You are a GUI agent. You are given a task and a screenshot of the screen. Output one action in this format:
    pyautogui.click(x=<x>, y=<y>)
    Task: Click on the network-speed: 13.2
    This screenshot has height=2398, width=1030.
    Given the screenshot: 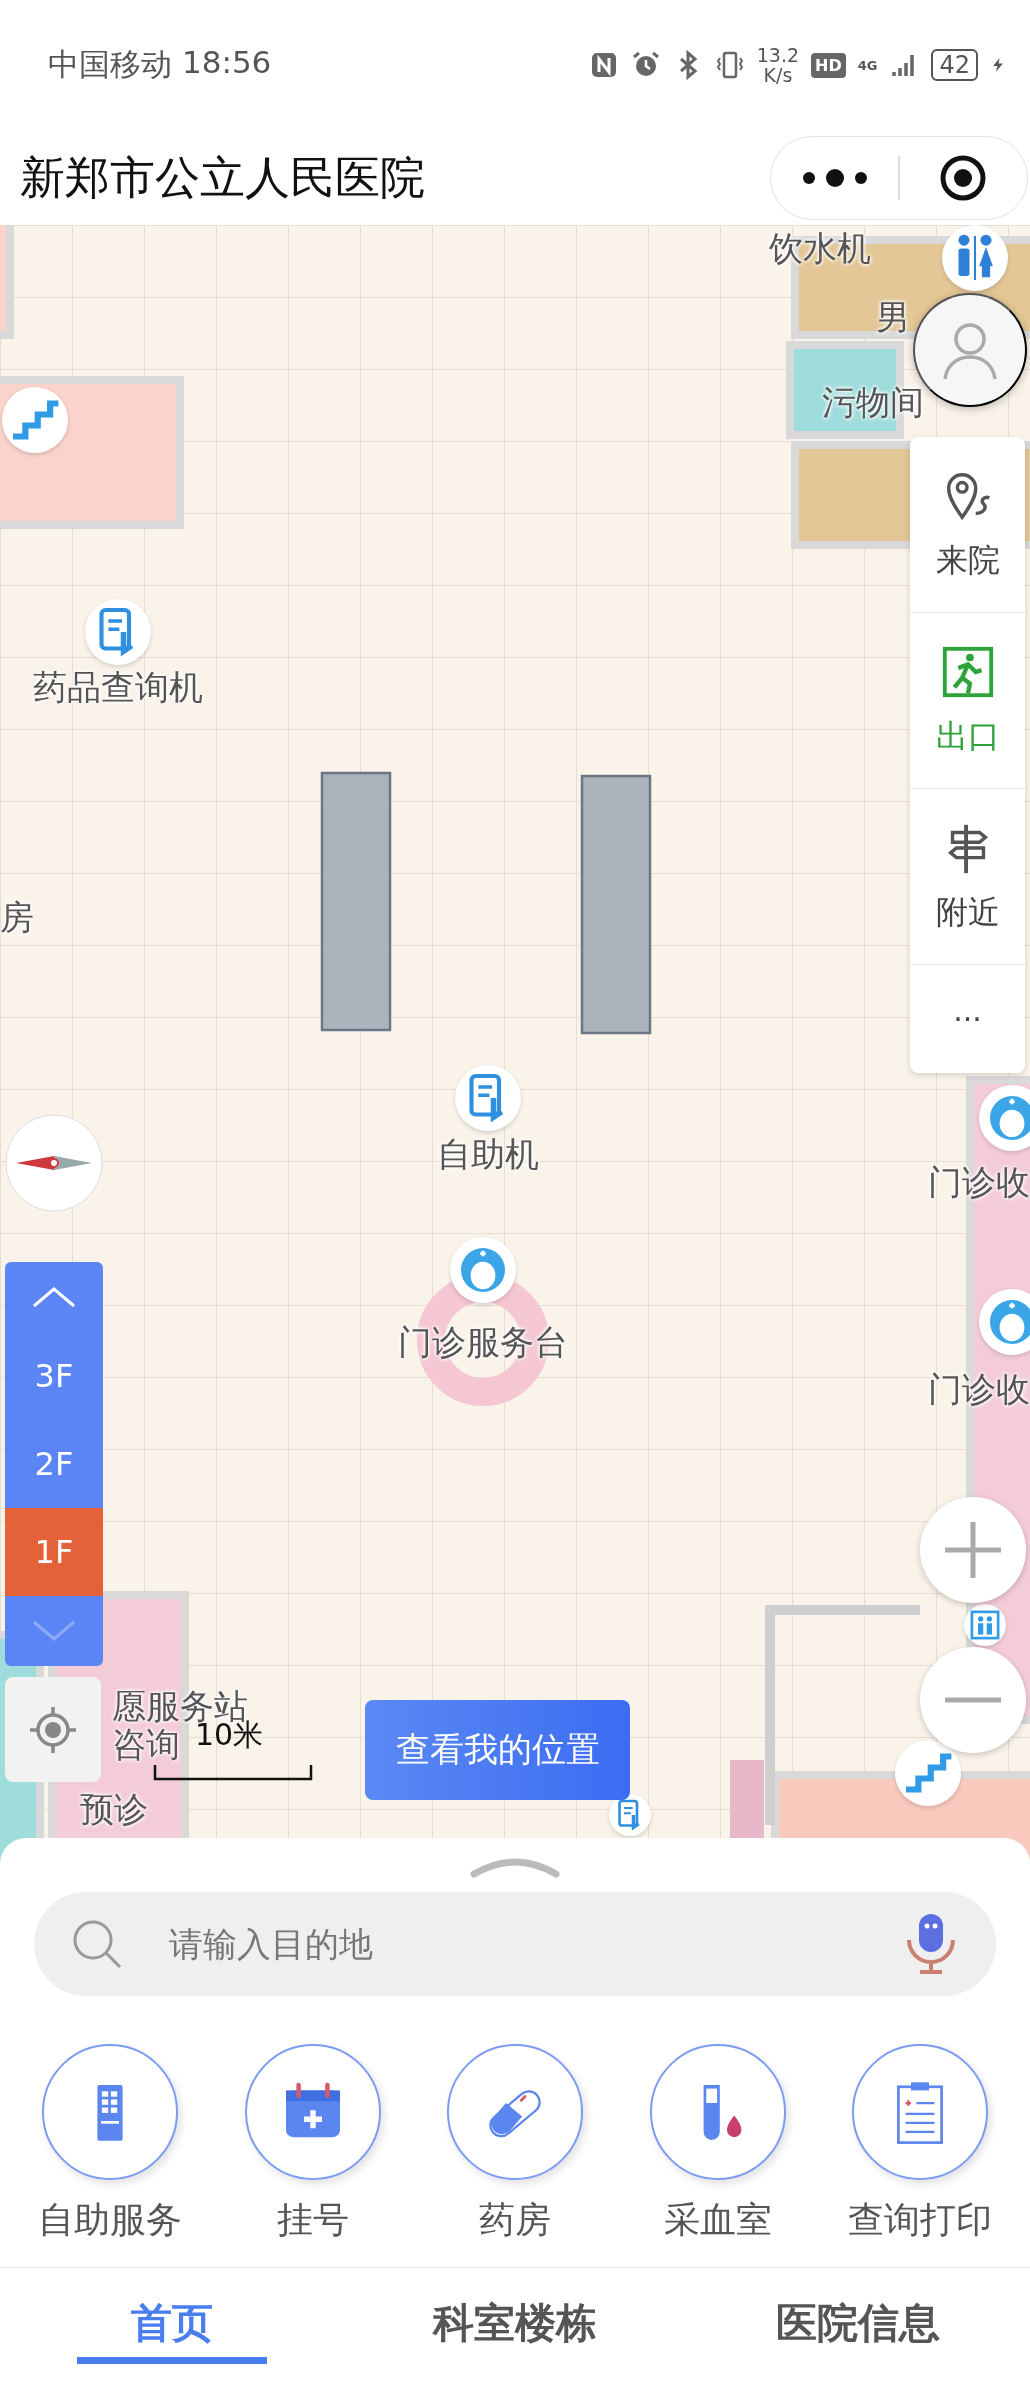 What is the action you would take?
    pyautogui.click(x=778, y=55)
    